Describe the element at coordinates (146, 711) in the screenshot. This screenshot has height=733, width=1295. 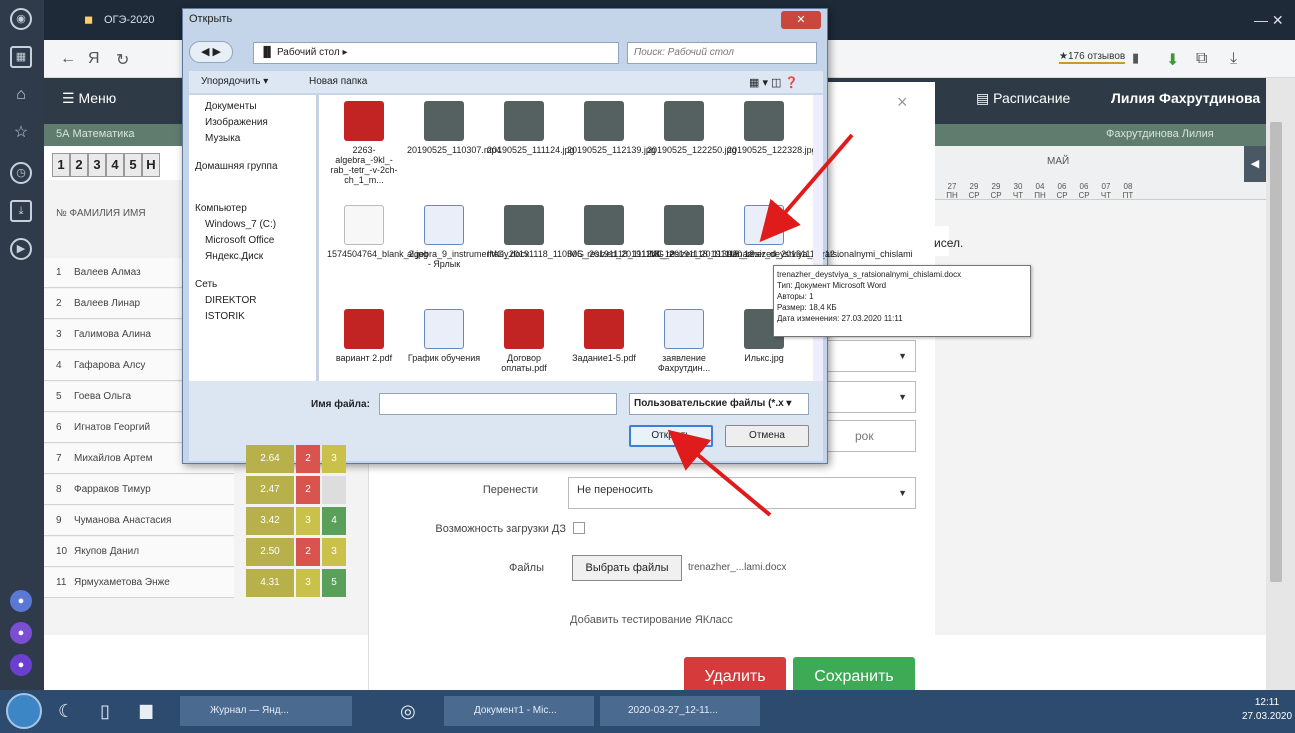
I see `folder-icon: ▆` at that location.